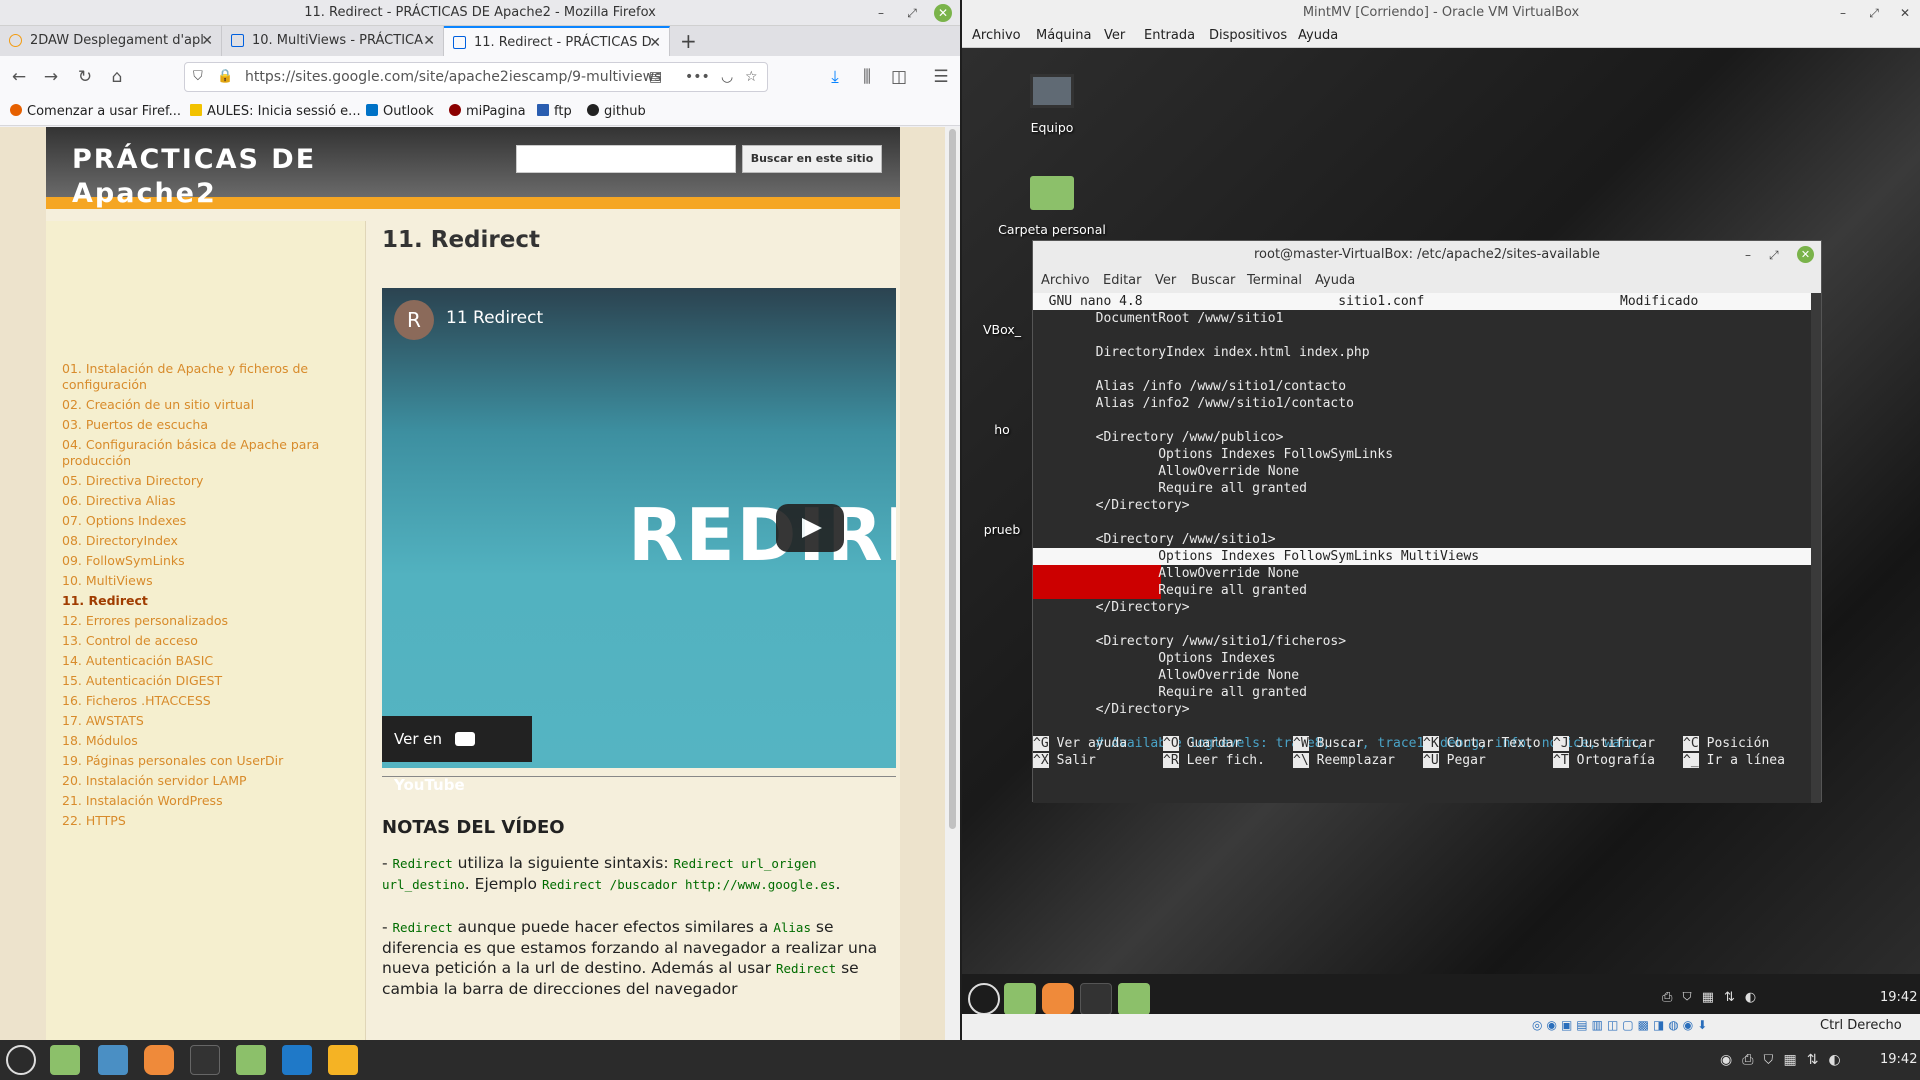 The image size is (1920, 1080). What do you see at coordinates (85, 77) in the screenshot?
I see `reload-icon: ↻` at bounding box center [85, 77].